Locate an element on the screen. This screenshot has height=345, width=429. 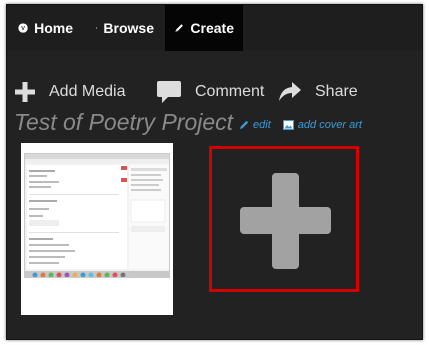
screenshot-thumbnail-image is located at coordinates (97, 215).